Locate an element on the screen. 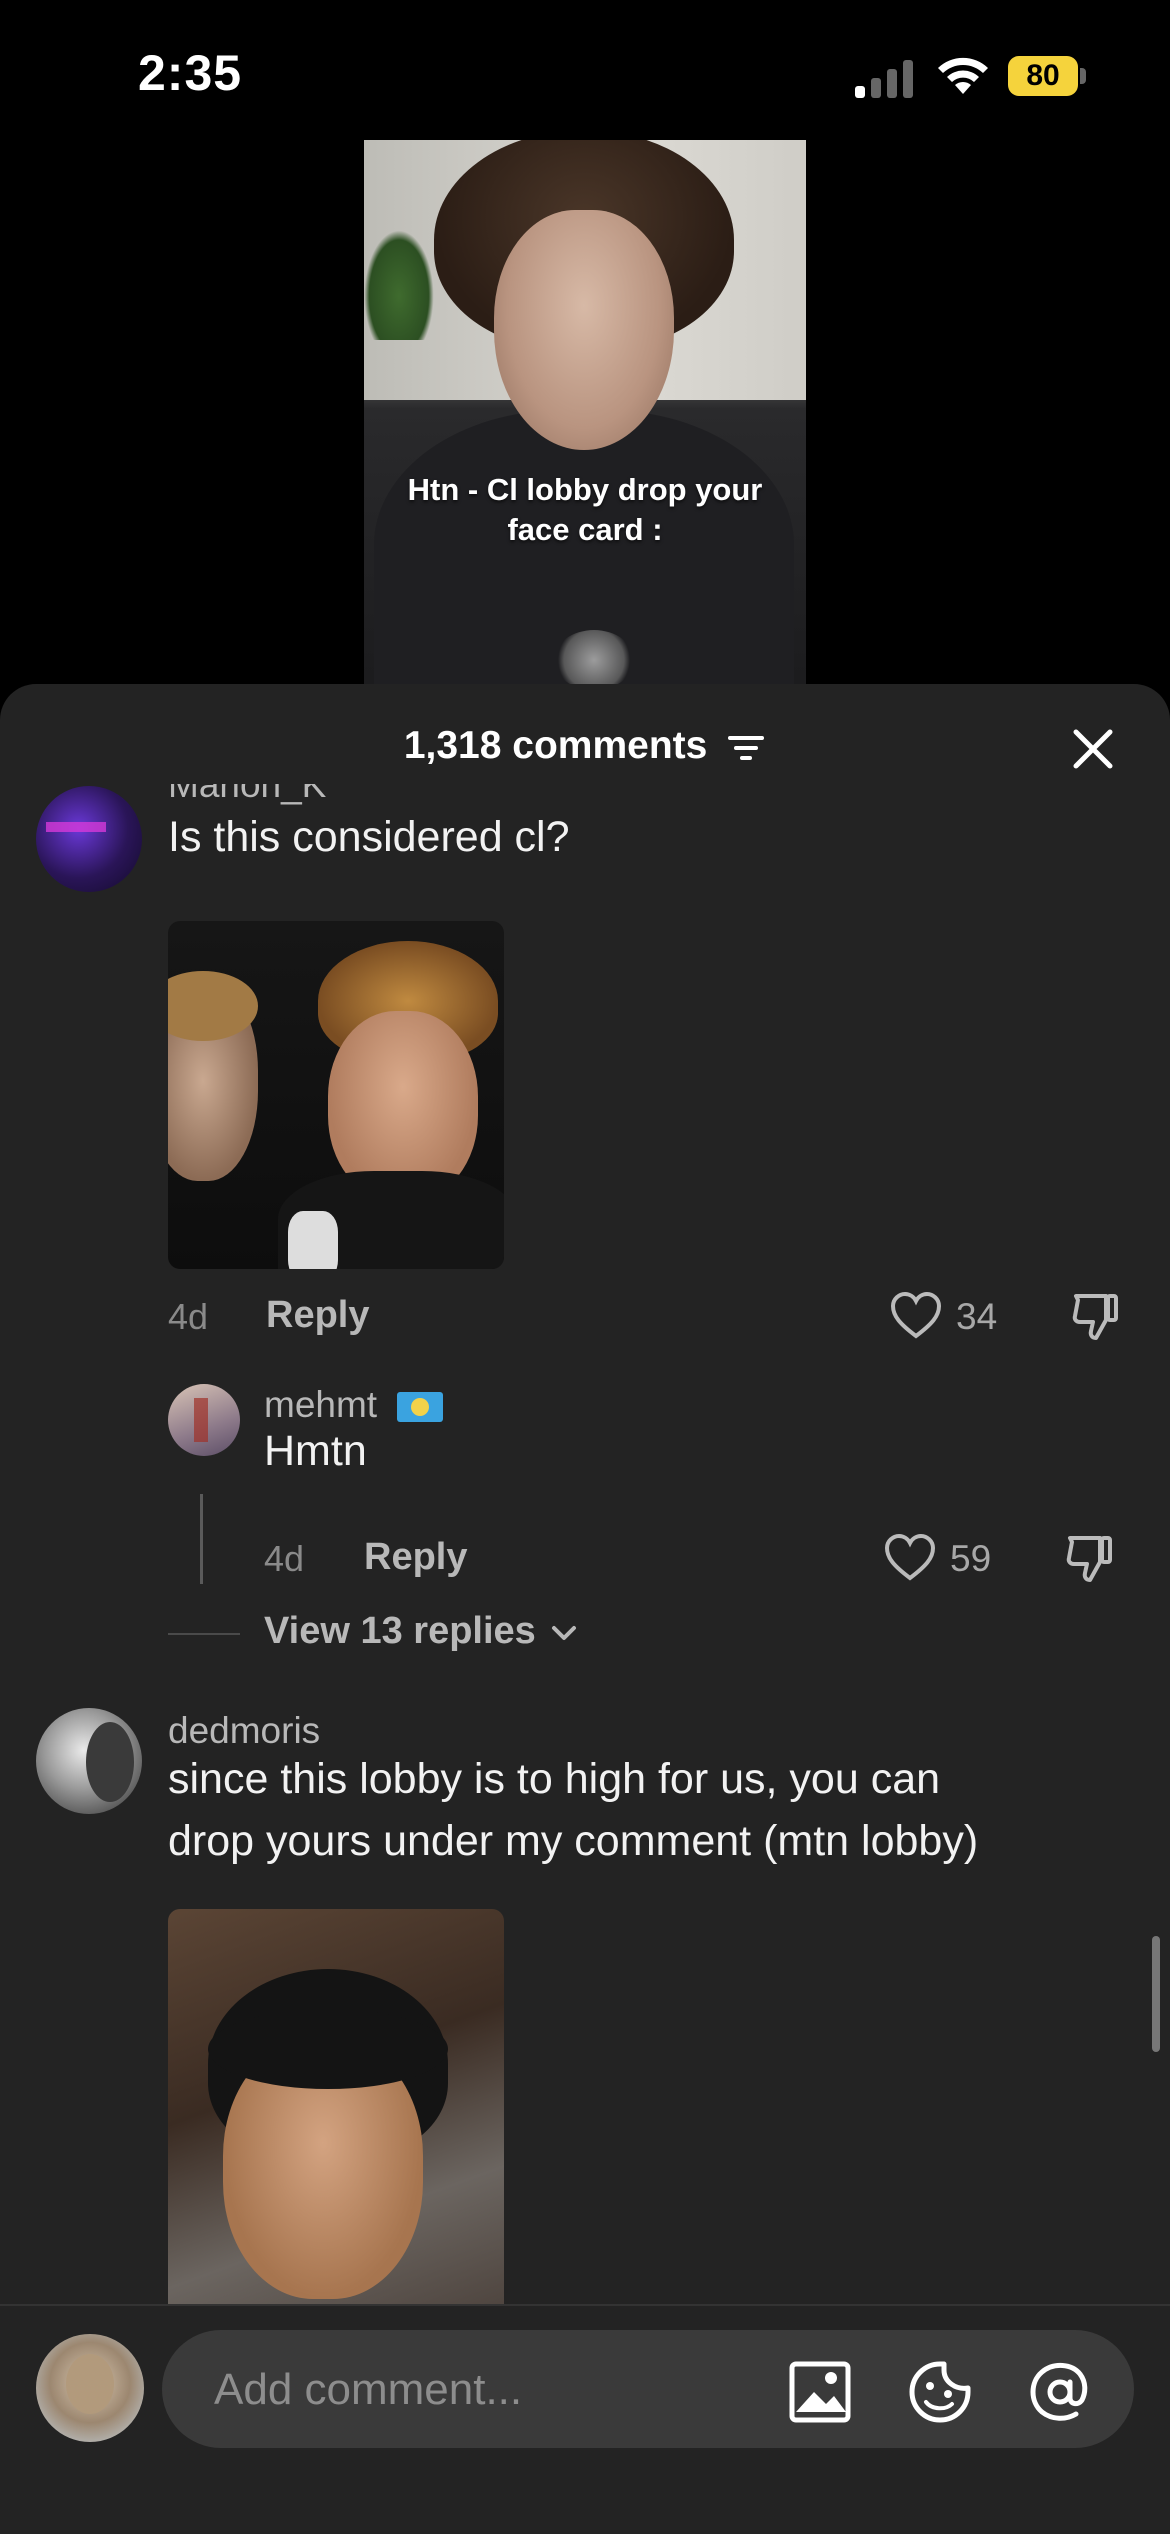 The height and width of the screenshot is (2534, 1170). comment-input is located at coordinates (494, 2390).